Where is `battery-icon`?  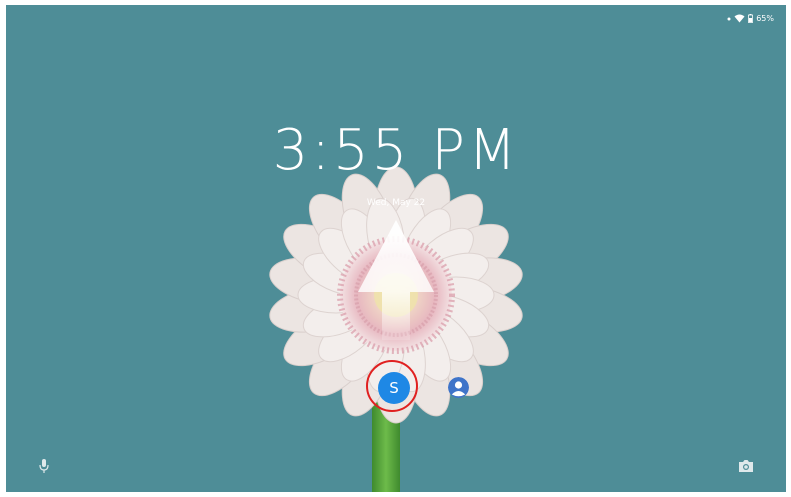 battery-icon is located at coordinates (751, 18).